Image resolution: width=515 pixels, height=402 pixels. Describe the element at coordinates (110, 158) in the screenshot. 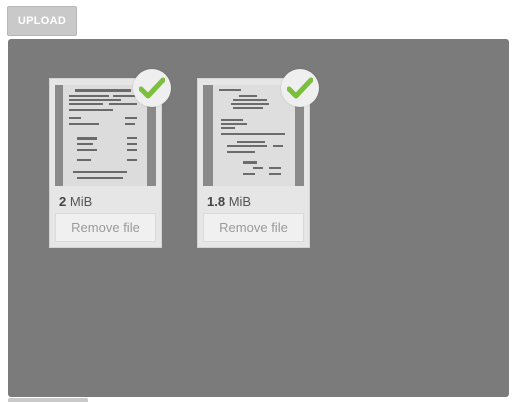

I see `file-preview-card: 2 MiB Remove file` at that location.